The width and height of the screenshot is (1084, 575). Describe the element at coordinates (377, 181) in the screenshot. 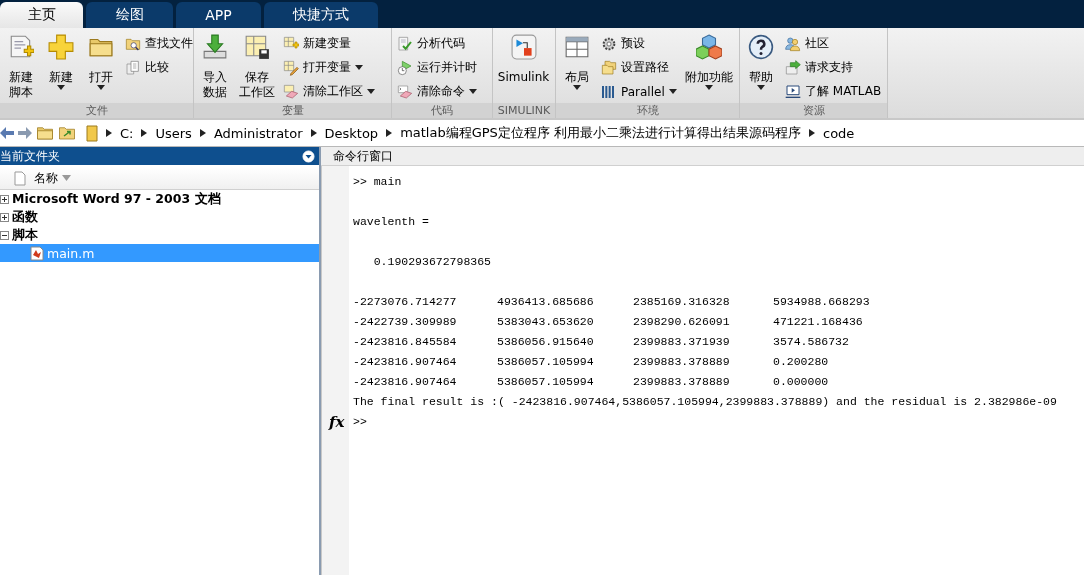

I see `command-line: >> main` at that location.